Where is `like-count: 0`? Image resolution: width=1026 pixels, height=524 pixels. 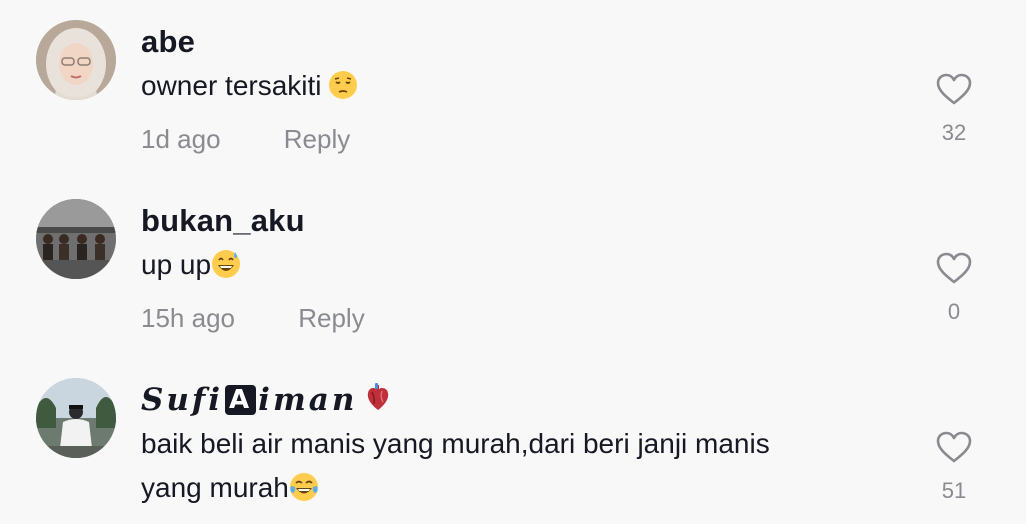
like-count: 0 is located at coordinates (954, 311).